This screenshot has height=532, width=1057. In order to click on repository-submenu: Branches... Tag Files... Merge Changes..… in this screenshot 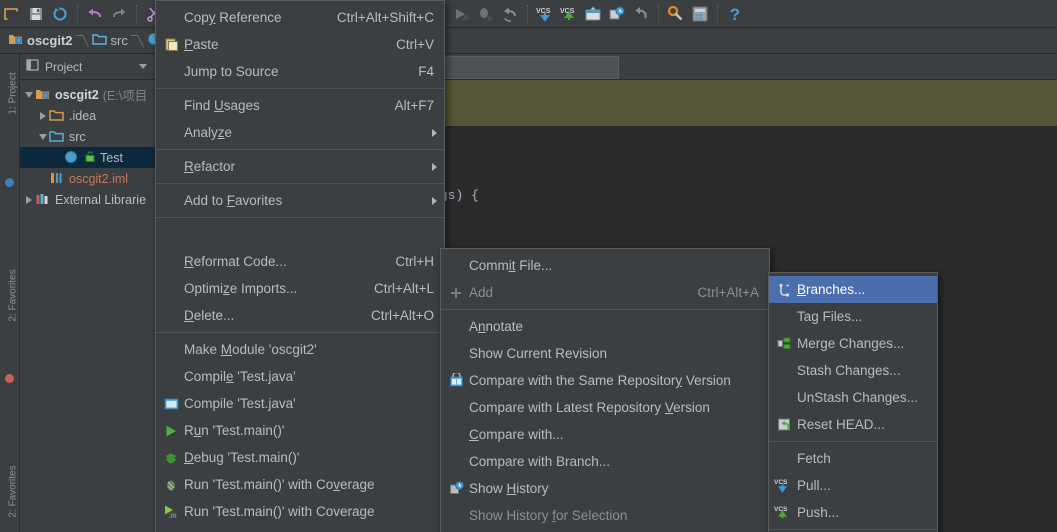, I will do `click(853, 402)`.